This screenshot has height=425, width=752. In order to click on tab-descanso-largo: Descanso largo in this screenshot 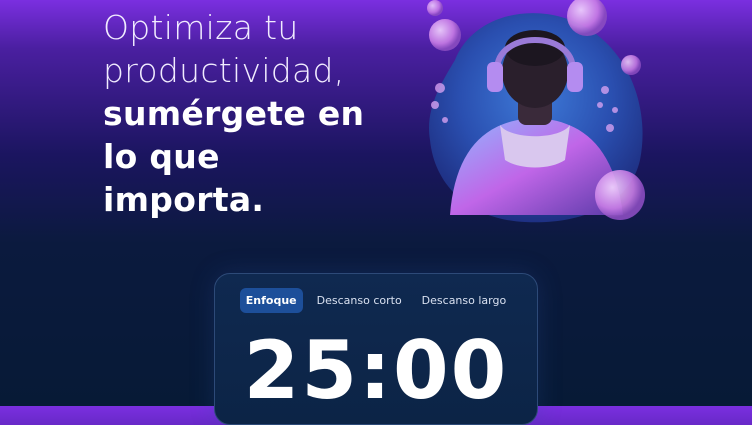, I will do `click(464, 300)`.